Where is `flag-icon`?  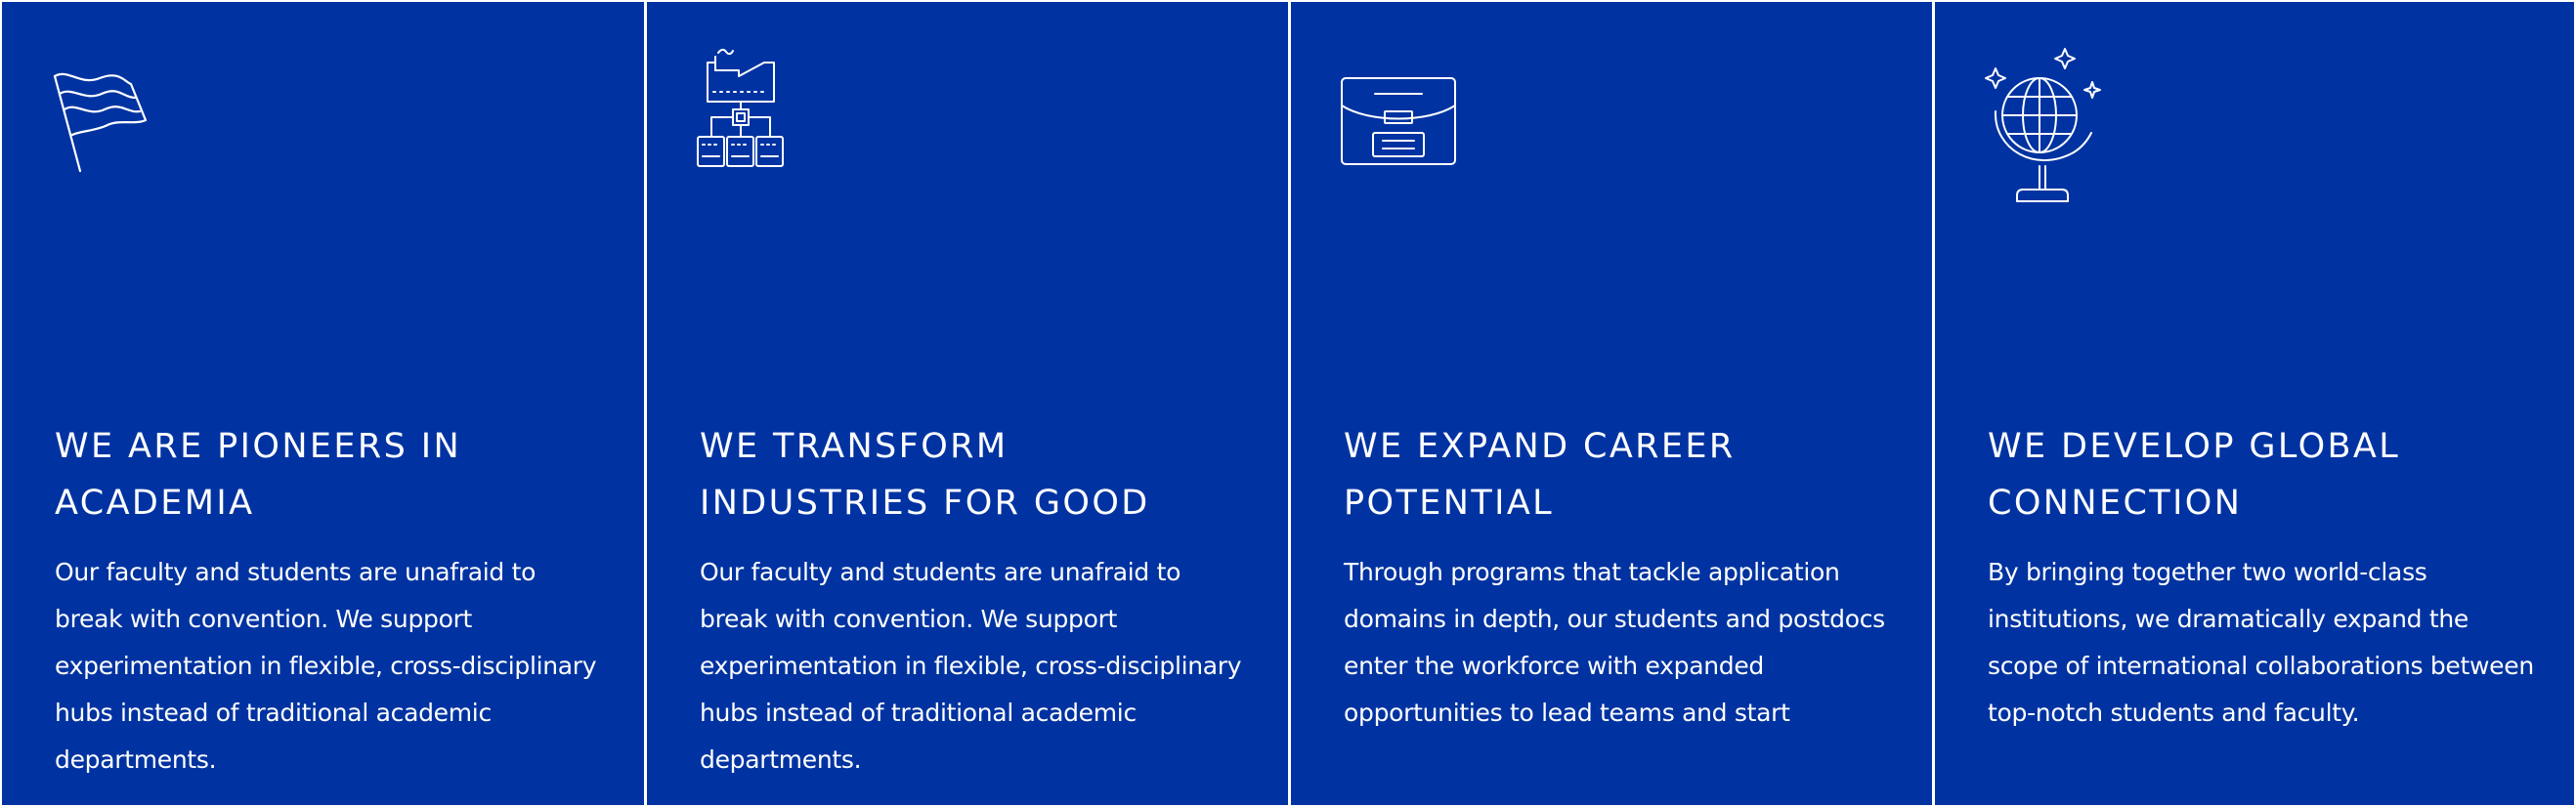 flag-icon is located at coordinates (120, 130).